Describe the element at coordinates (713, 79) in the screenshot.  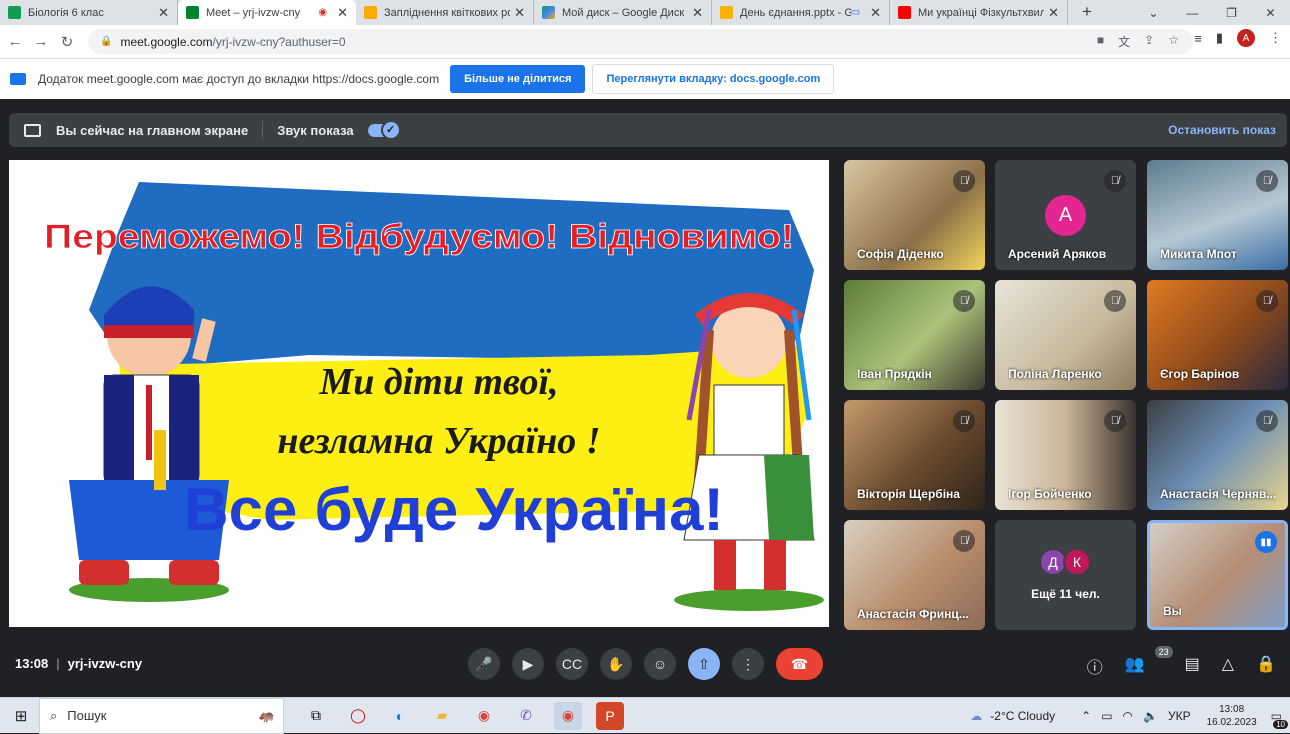
I see `view-tab-button: Переглянути вкладку: docs.google.com` at that location.